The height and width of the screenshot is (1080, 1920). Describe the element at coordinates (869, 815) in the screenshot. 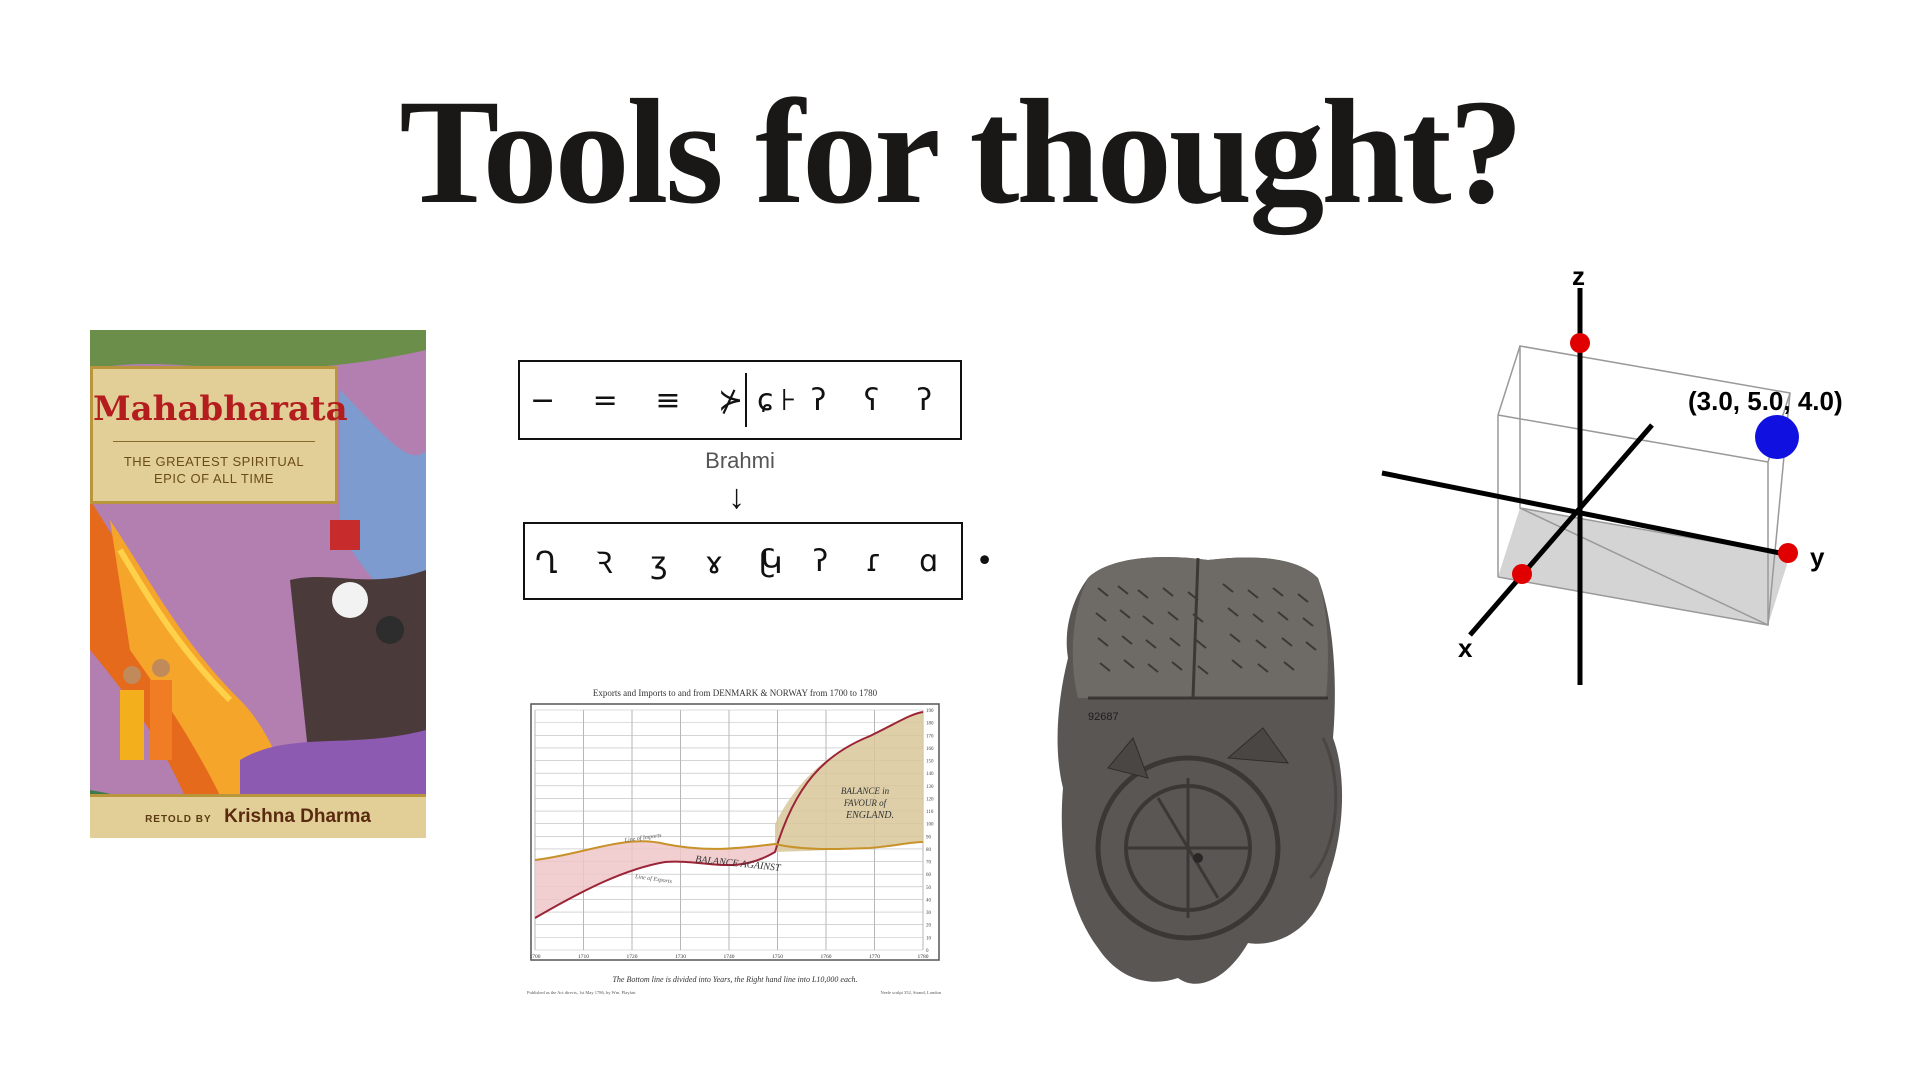

I see `playfair-label-favour-3: ENGLAND.` at that location.